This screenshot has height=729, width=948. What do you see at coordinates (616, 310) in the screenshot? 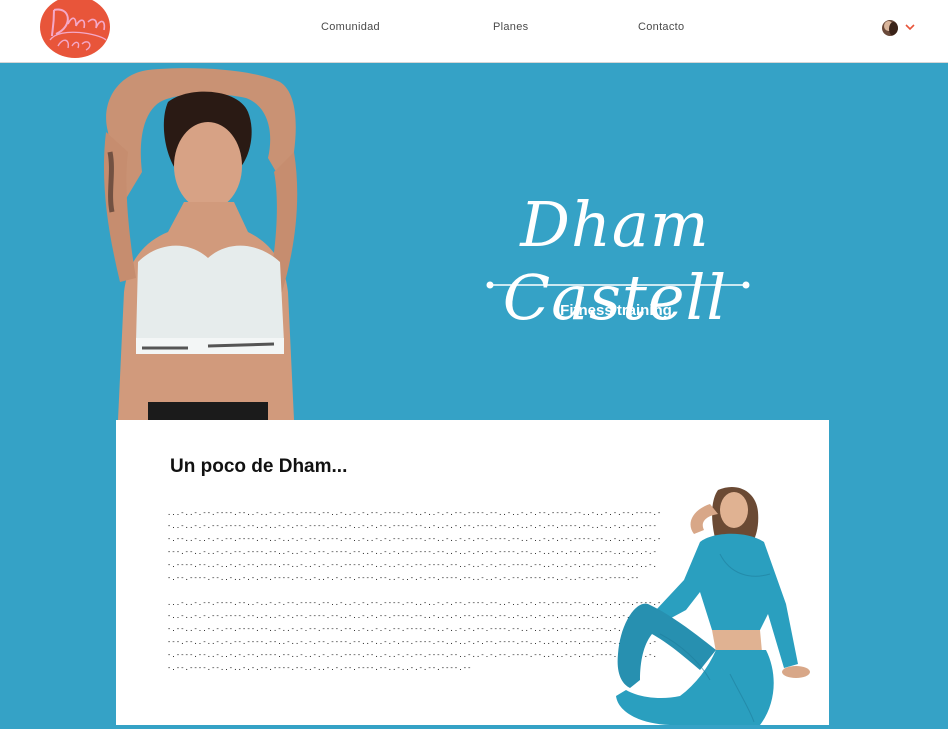
I see `hero-subtitle: Fitness training` at bounding box center [616, 310].